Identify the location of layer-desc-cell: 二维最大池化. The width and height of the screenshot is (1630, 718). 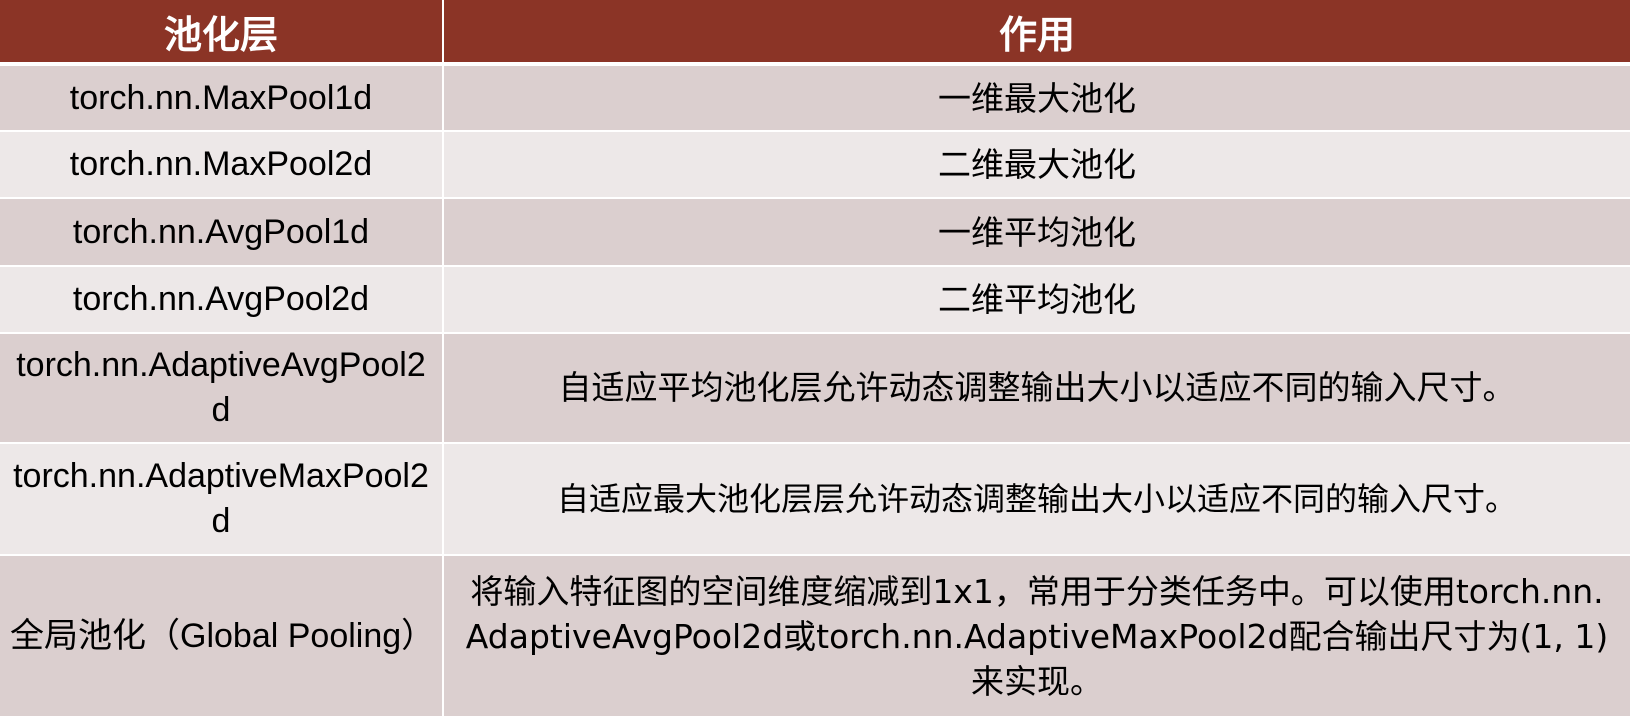
(1036, 165).